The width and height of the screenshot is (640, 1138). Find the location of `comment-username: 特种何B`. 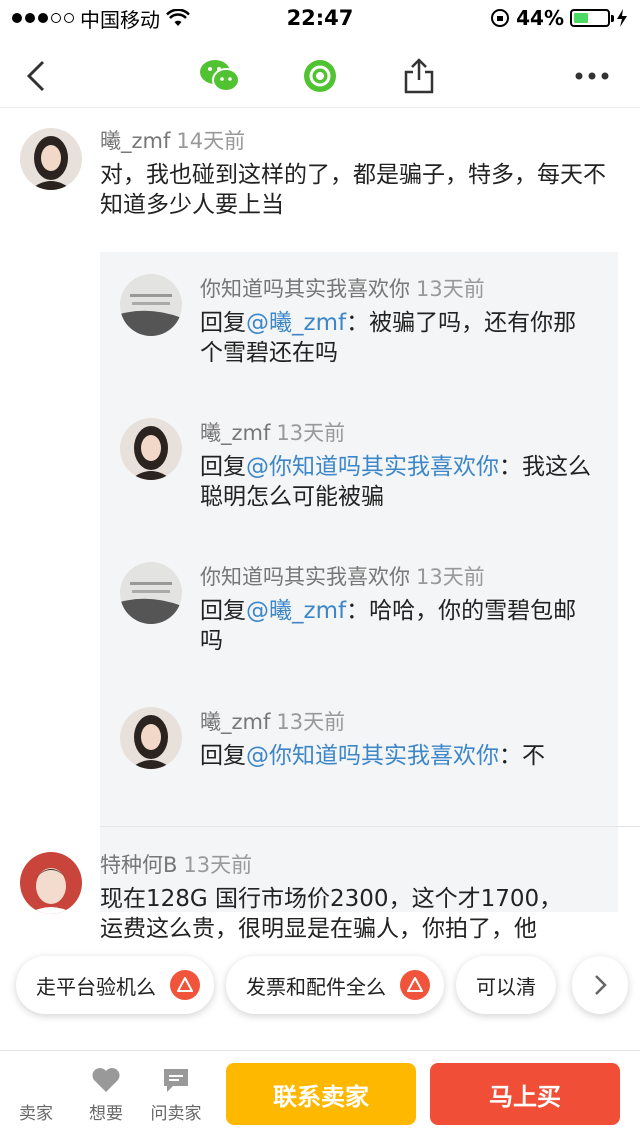

comment-username: 特种何B is located at coordinates (138, 865).